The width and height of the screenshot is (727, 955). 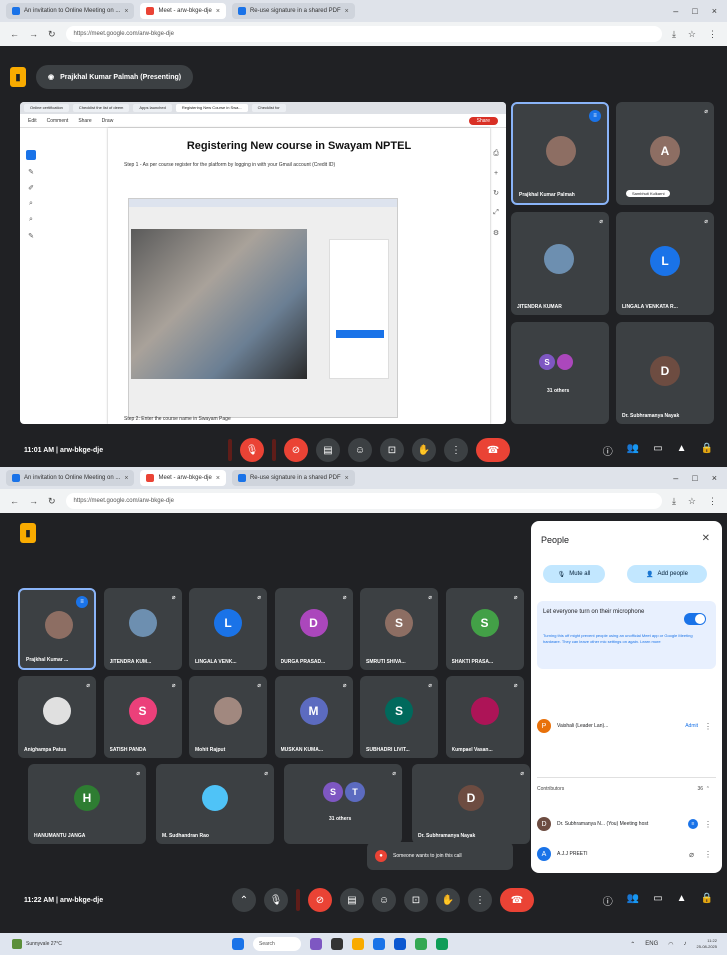 I want to click on weather-widget: Sunnyvale 27°C, so click(x=37, y=944).